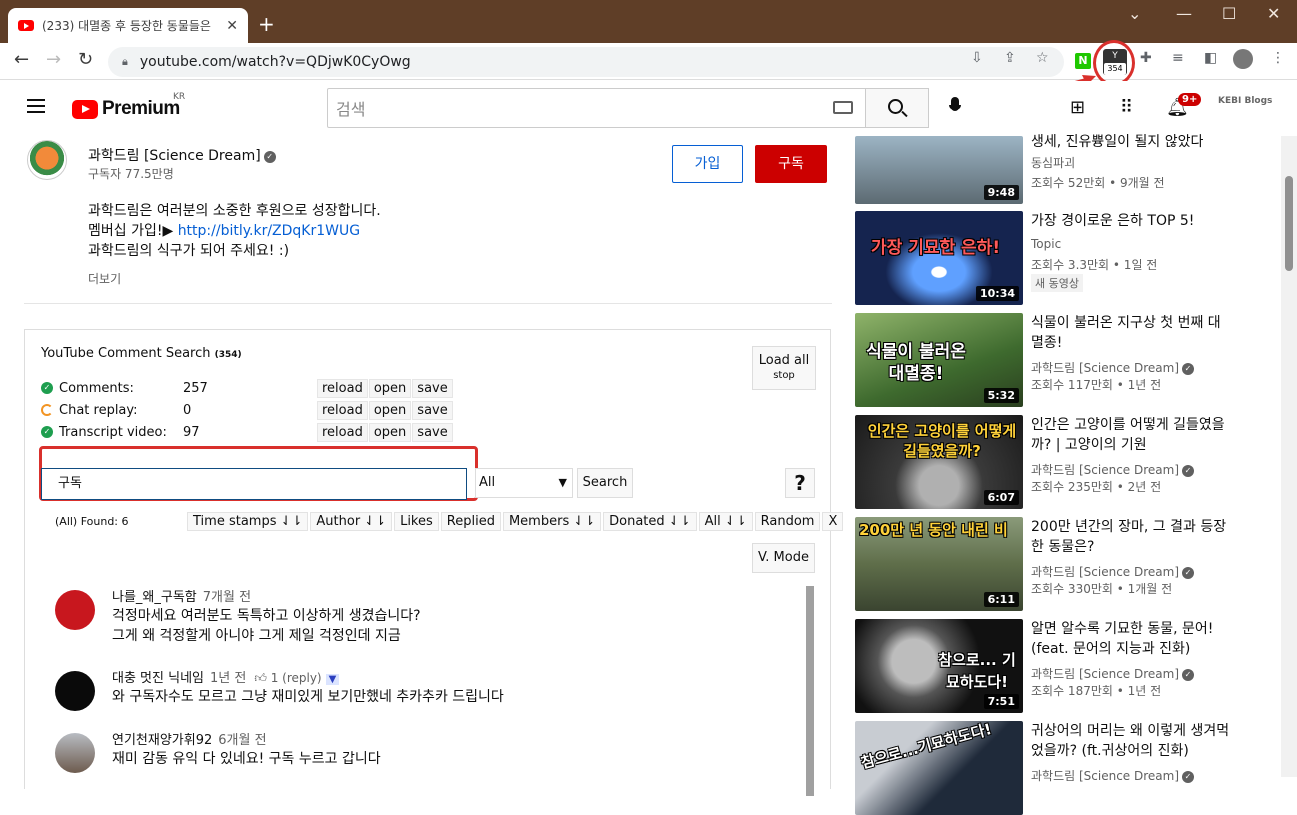  Describe the element at coordinates (791, 164) in the screenshot. I see `subscribe-button: 구독` at that location.